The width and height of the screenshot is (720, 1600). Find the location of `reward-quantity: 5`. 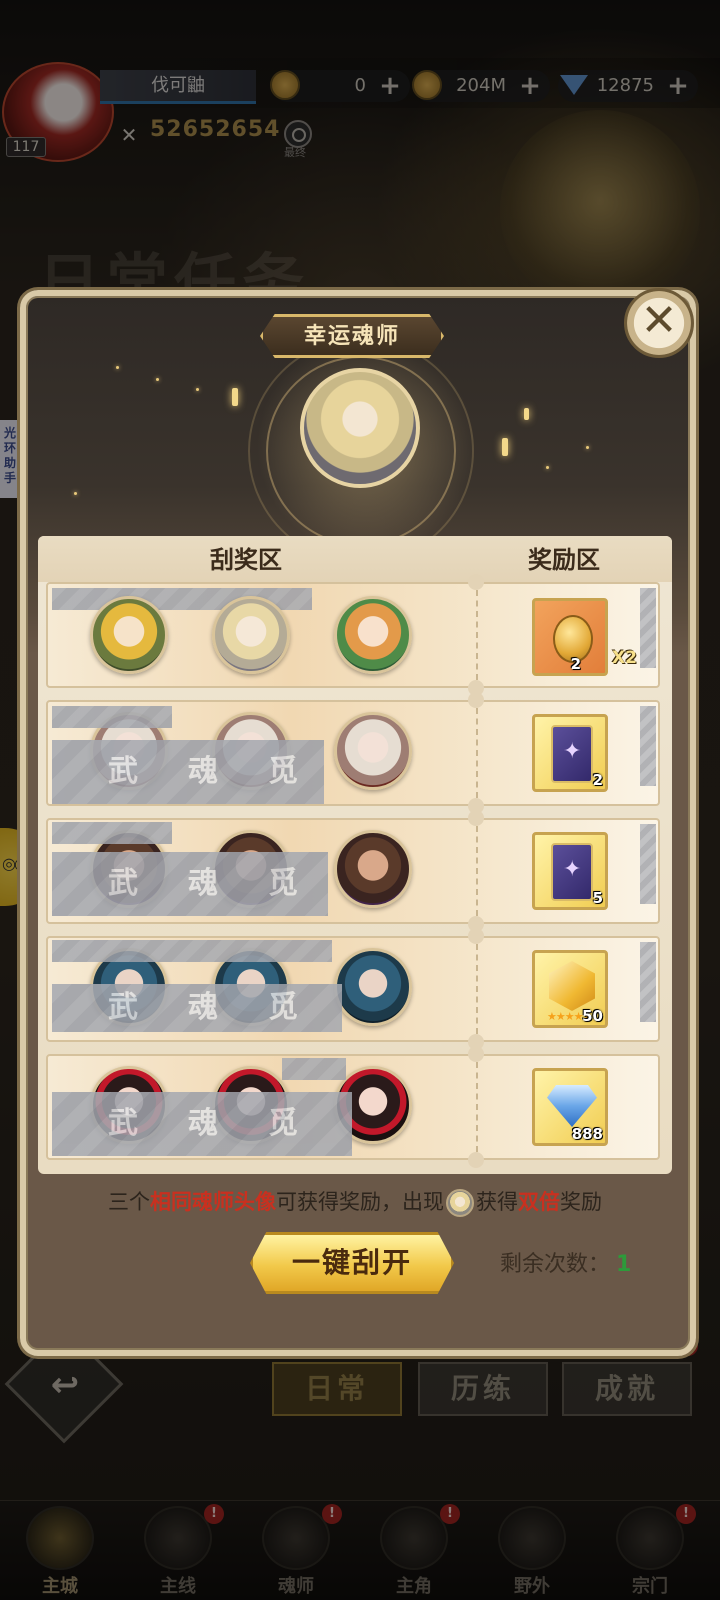

reward-quantity: 5 is located at coordinates (597, 898).